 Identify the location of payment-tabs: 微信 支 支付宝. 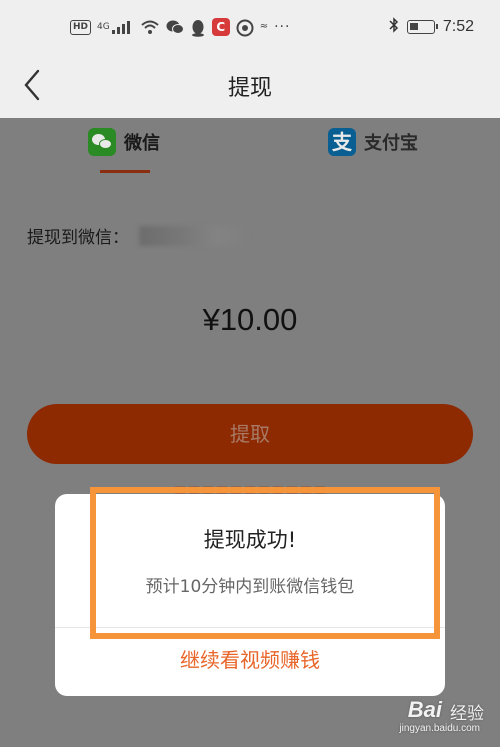
(250, 146).